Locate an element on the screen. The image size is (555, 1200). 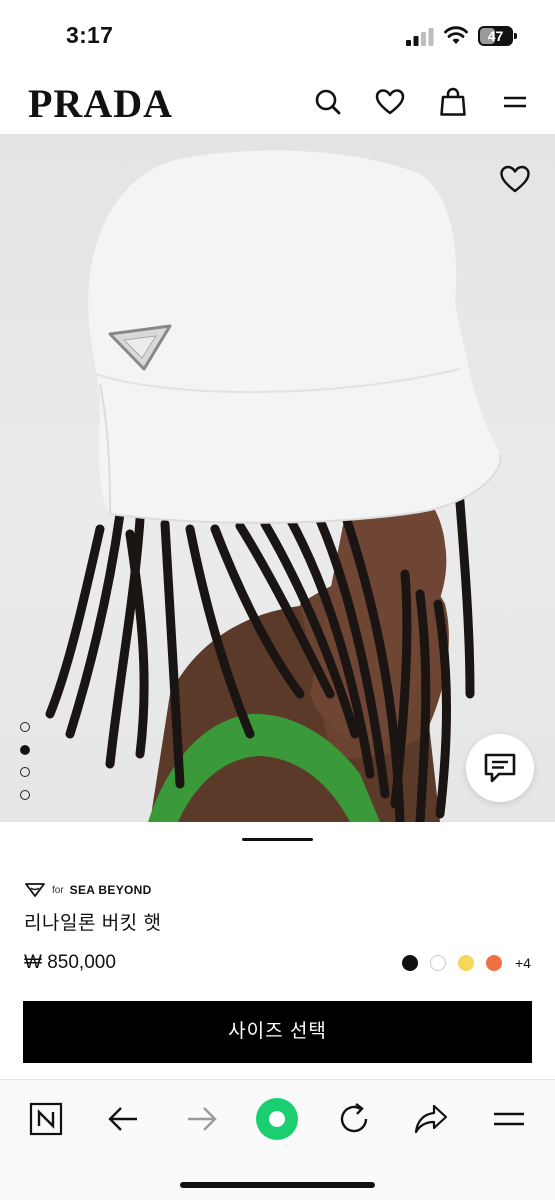
browser-menu-icon is located at coordinates (509, 1119).